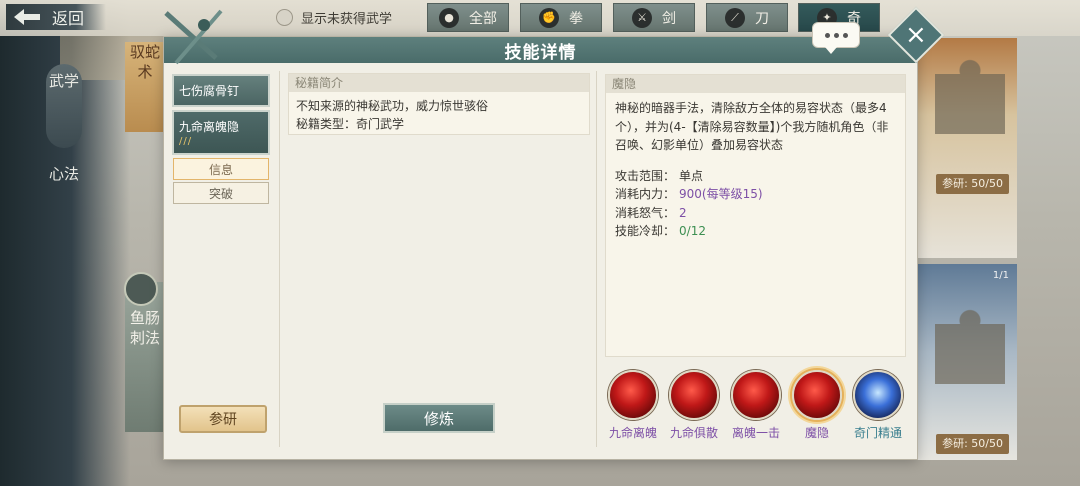 The width and height of the screenshot is (1080, 486). Describe the element at coordinates (762, 18) in the screenshot. I see `tab-blade-label: 刀` at that location.